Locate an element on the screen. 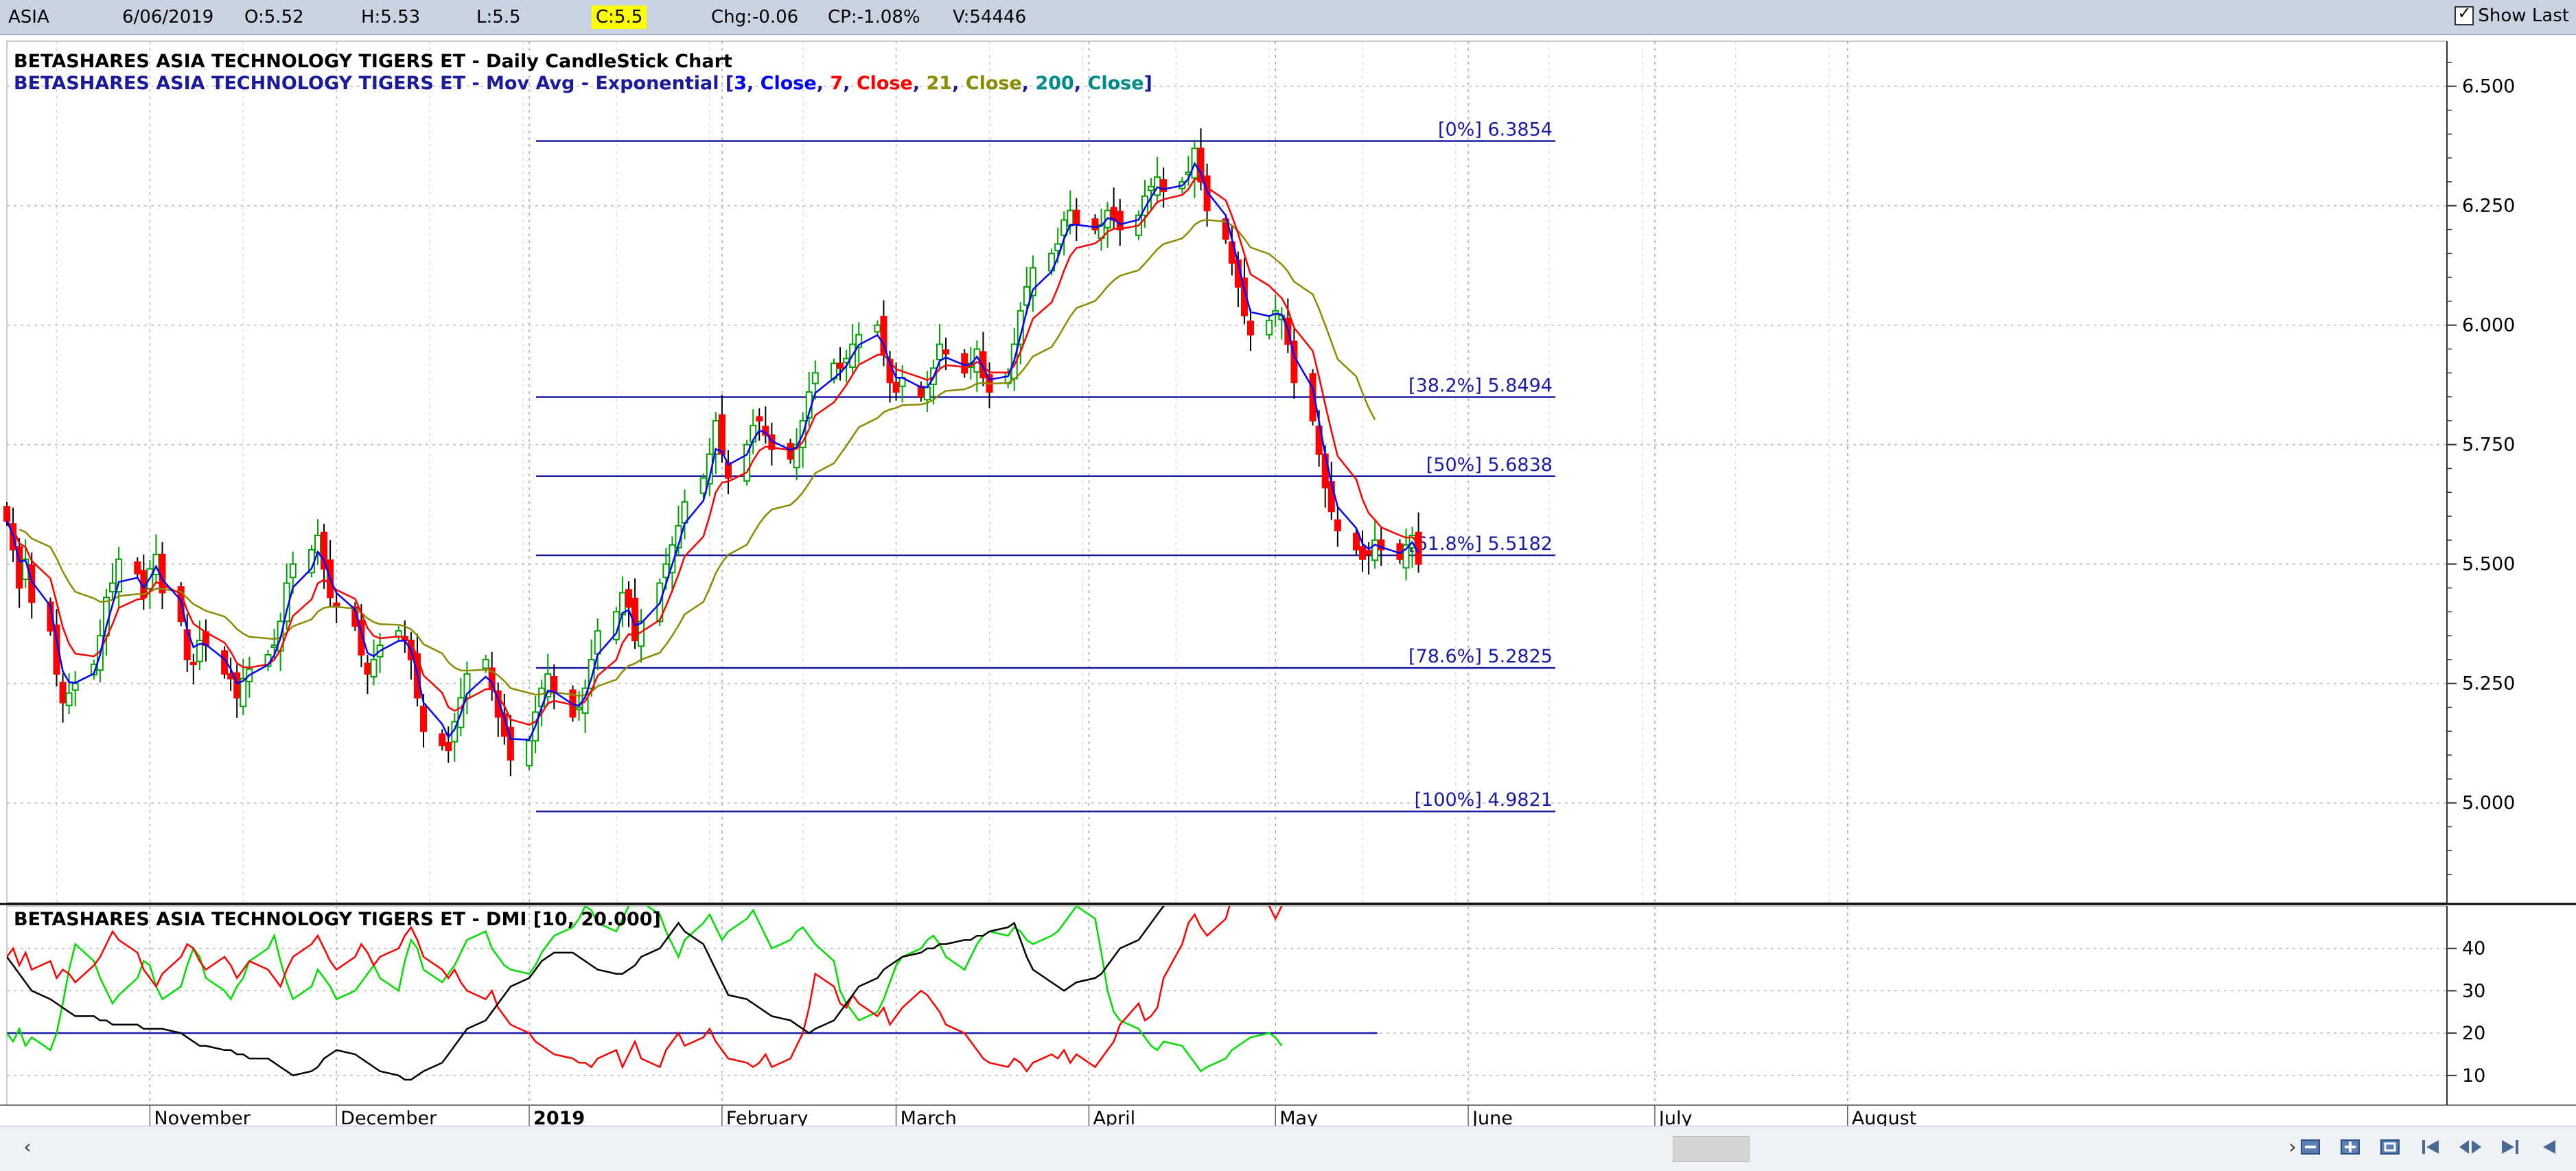 The image size is (2576, 1171). change-value: Chg:-0.06 is located at coordinates (755, 17).